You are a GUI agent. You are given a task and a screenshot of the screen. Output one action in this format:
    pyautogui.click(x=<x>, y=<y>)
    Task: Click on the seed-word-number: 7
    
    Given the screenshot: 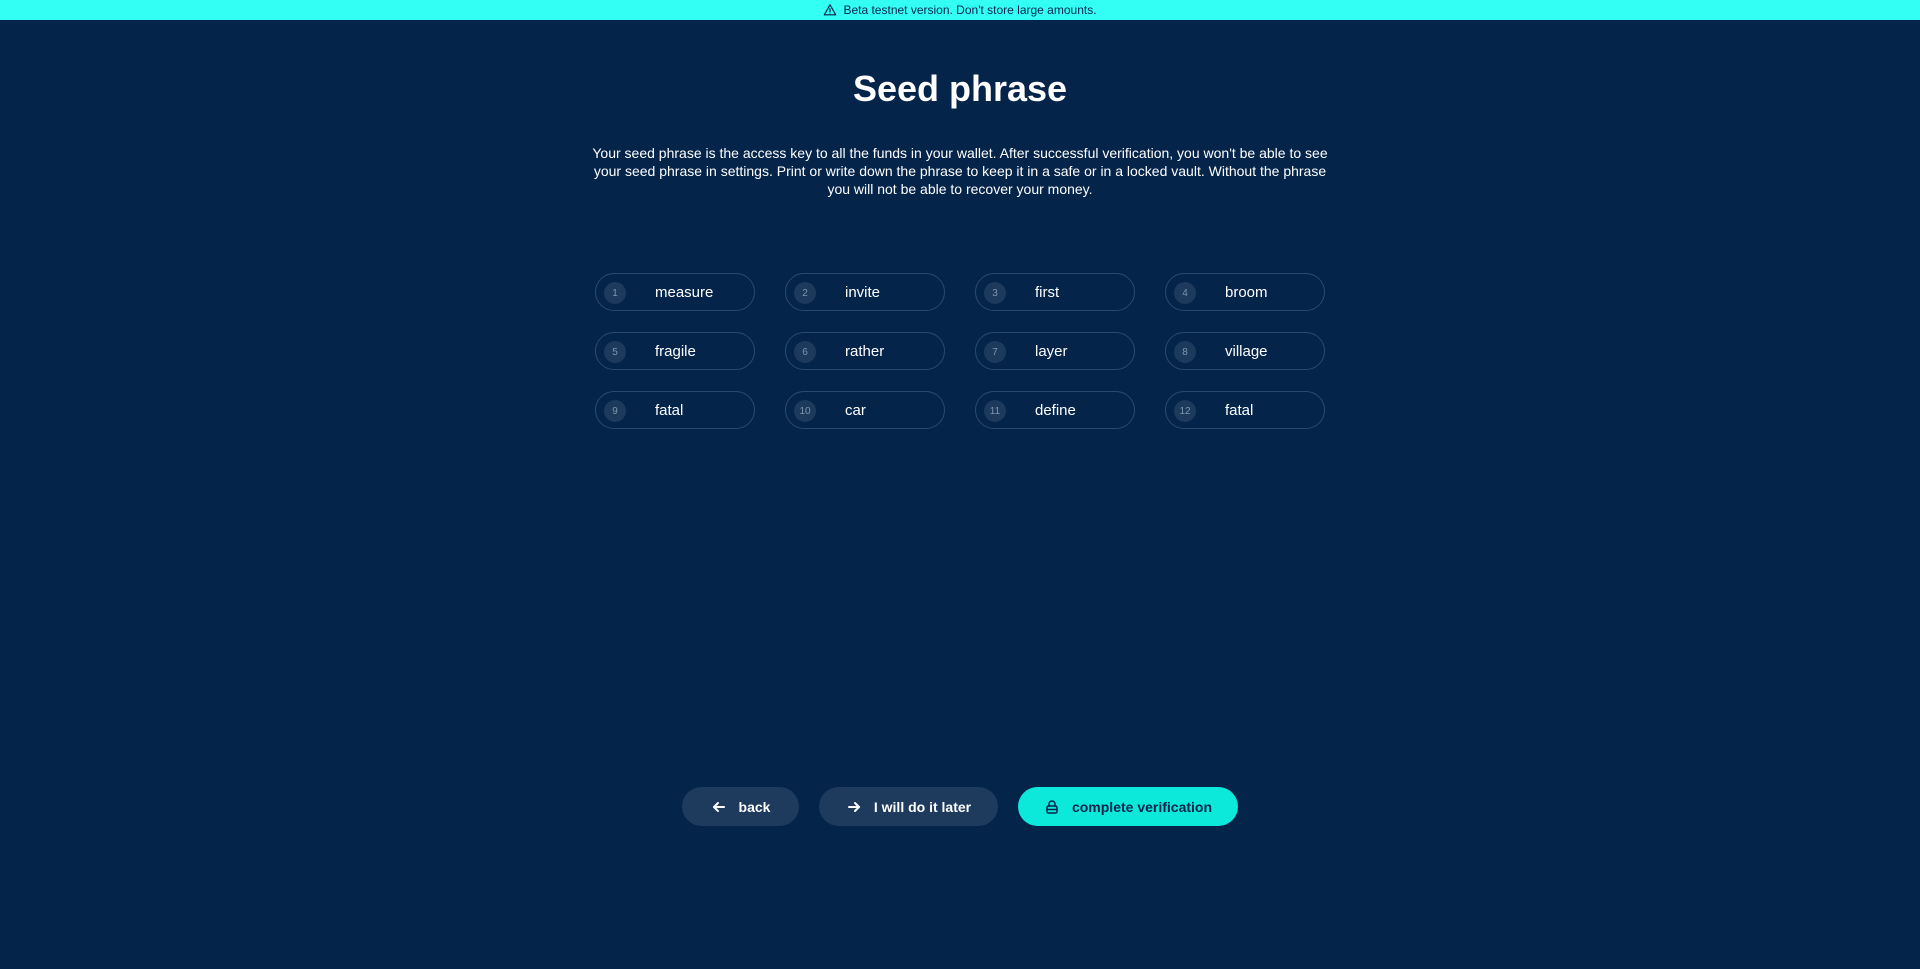 What is the action you would take?
    pyautogui.click(x=995, y=352)
    